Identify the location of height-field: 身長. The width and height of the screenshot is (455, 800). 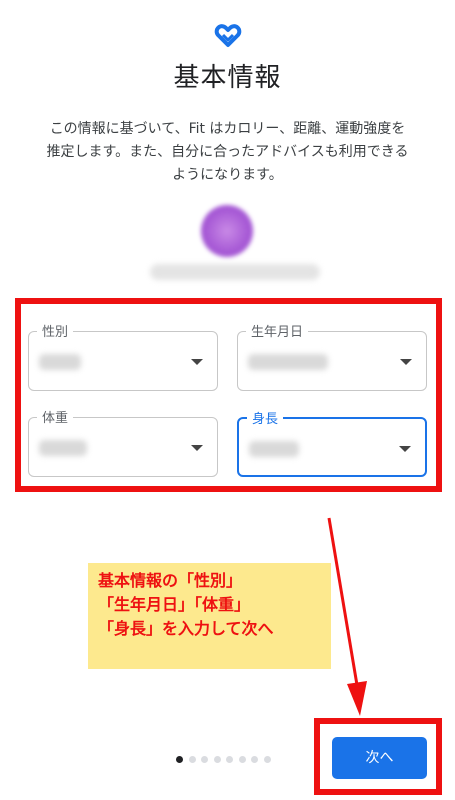
(332, 442).